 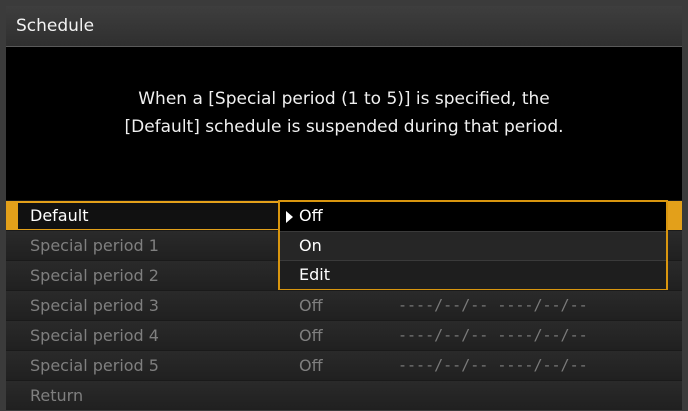 What do you see at coordinates (57, 395) in the screenshot?
I see `menu-item-label: Return` at bounding box center [57, 395].